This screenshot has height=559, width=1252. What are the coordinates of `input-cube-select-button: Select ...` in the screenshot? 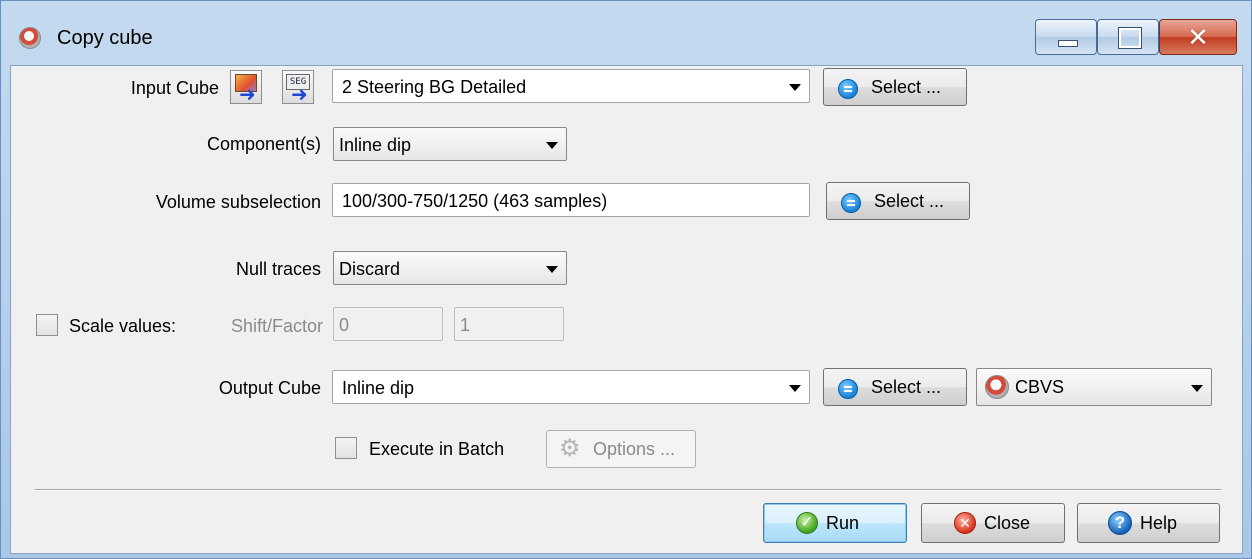 It's located at (895, 87).